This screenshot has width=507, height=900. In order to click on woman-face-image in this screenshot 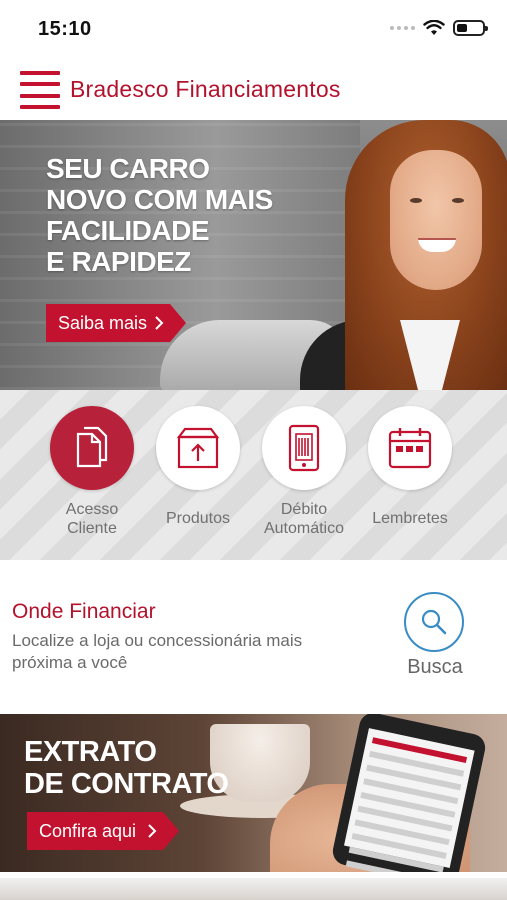, I will do `click(436, 220)`.